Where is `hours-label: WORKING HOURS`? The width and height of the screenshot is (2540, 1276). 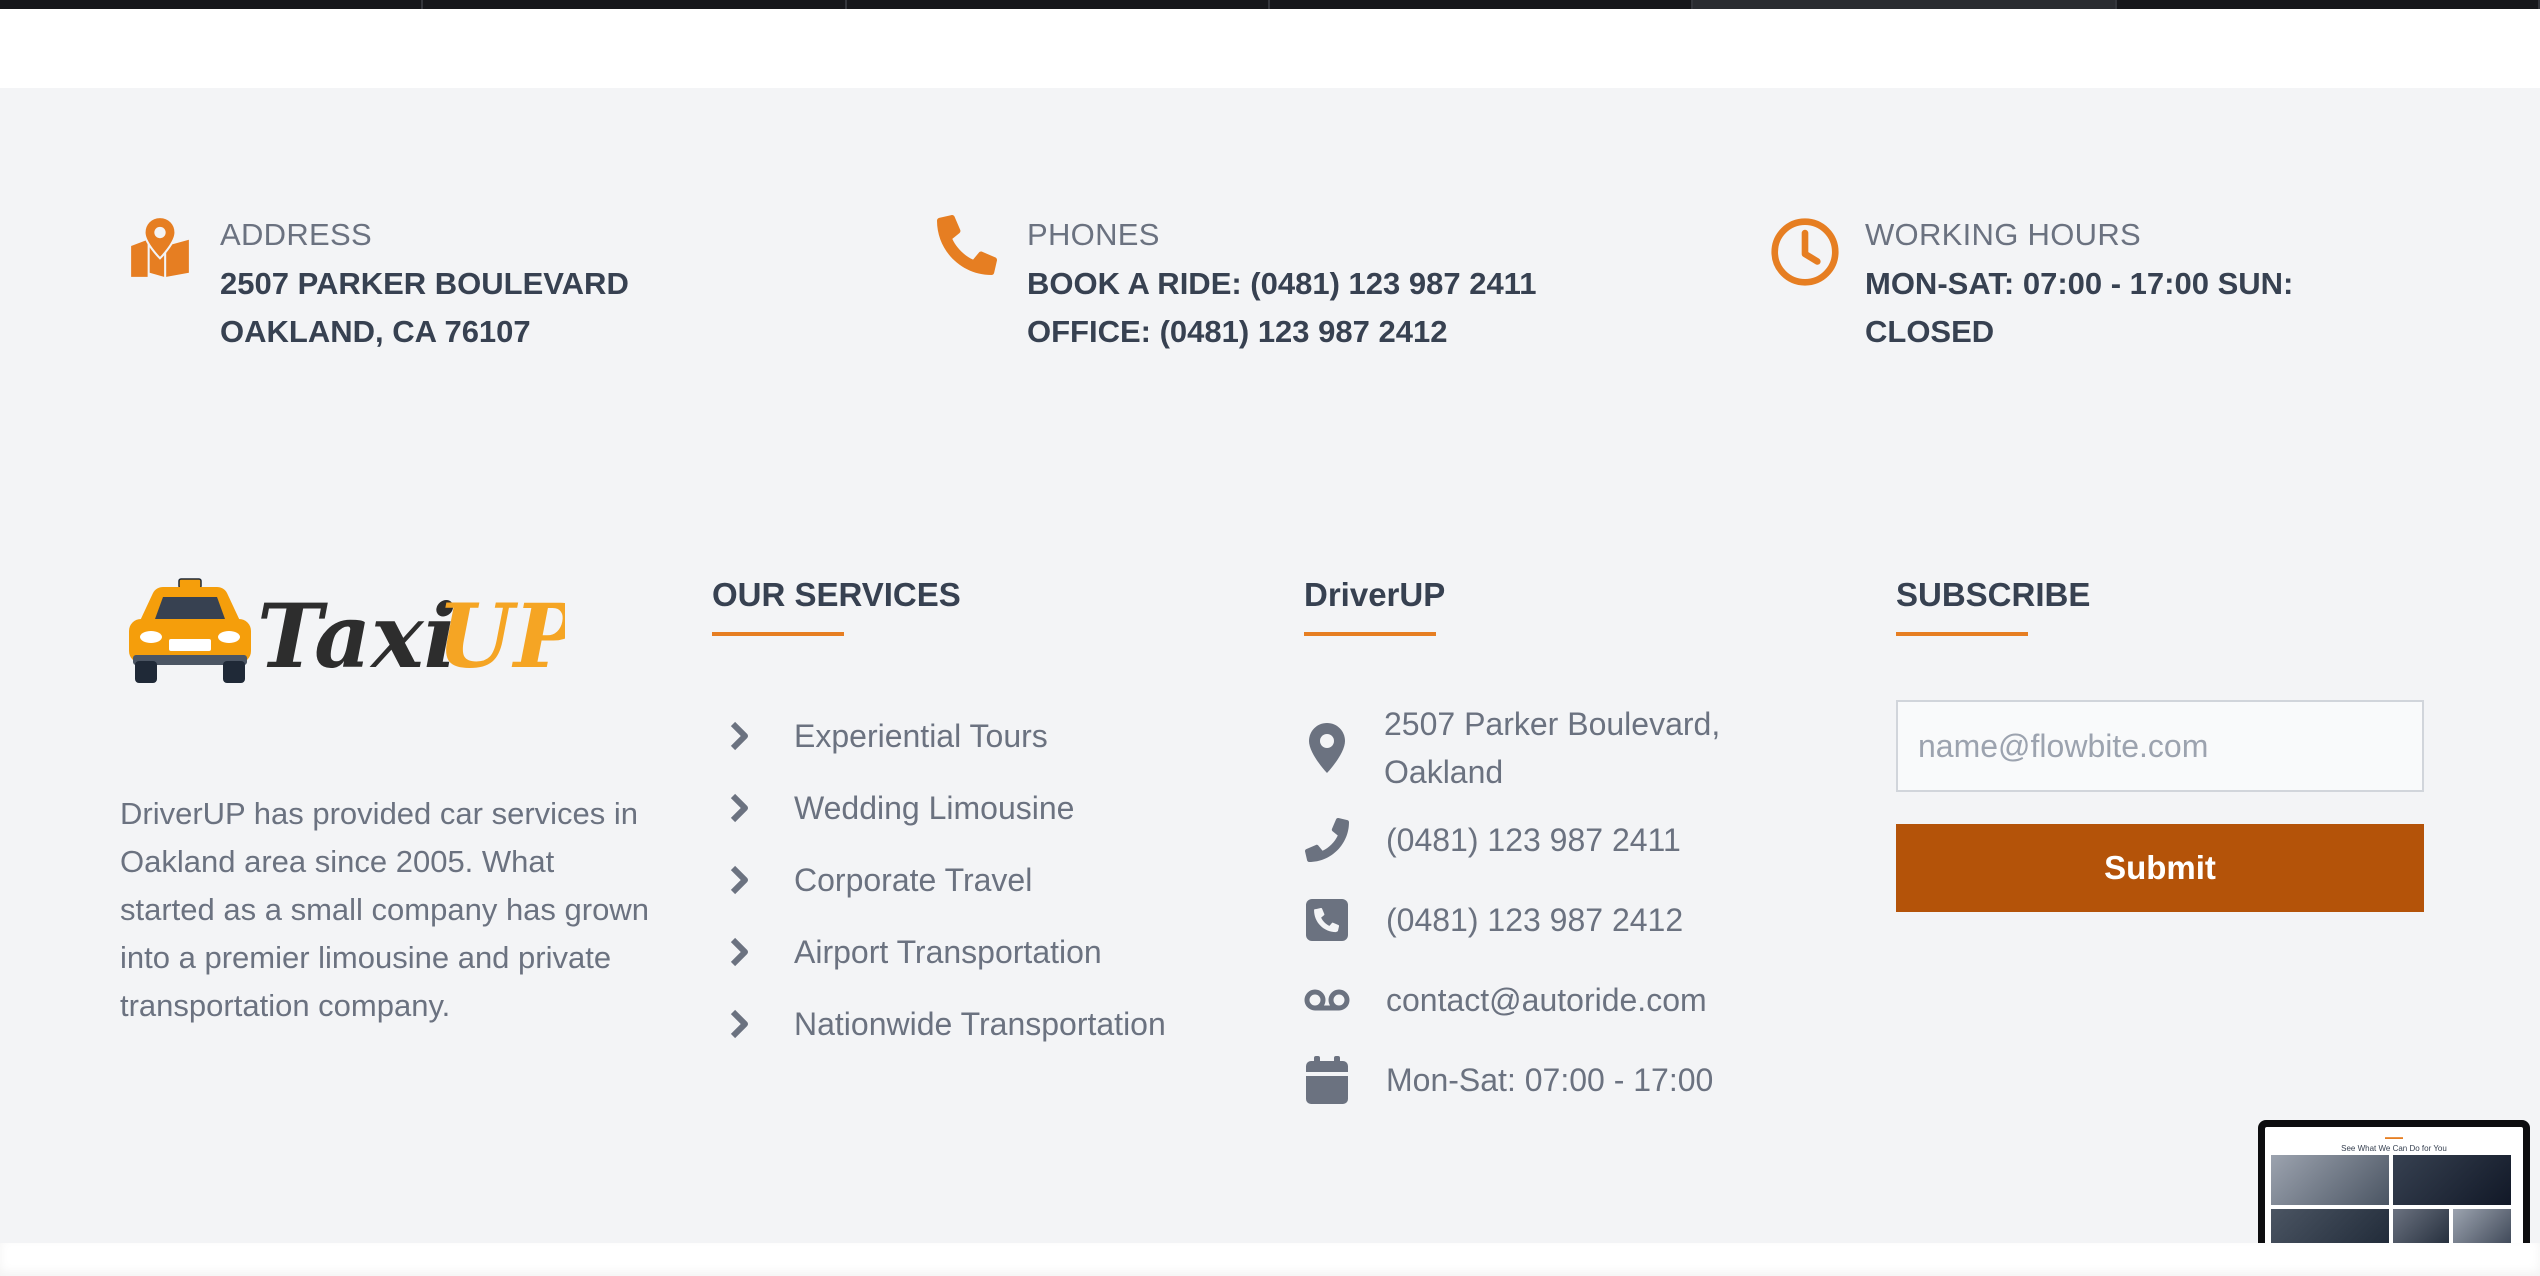
hours-label: WORKING HOURS is located at coordinates (2003, 234).